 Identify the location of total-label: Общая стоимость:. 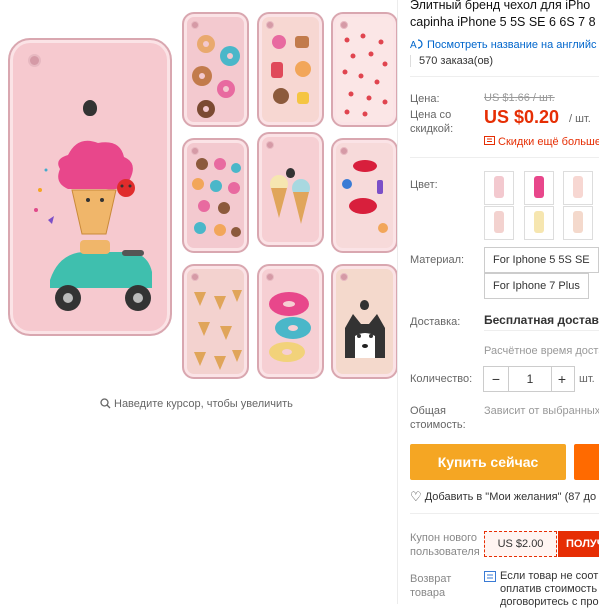
(438, 418).